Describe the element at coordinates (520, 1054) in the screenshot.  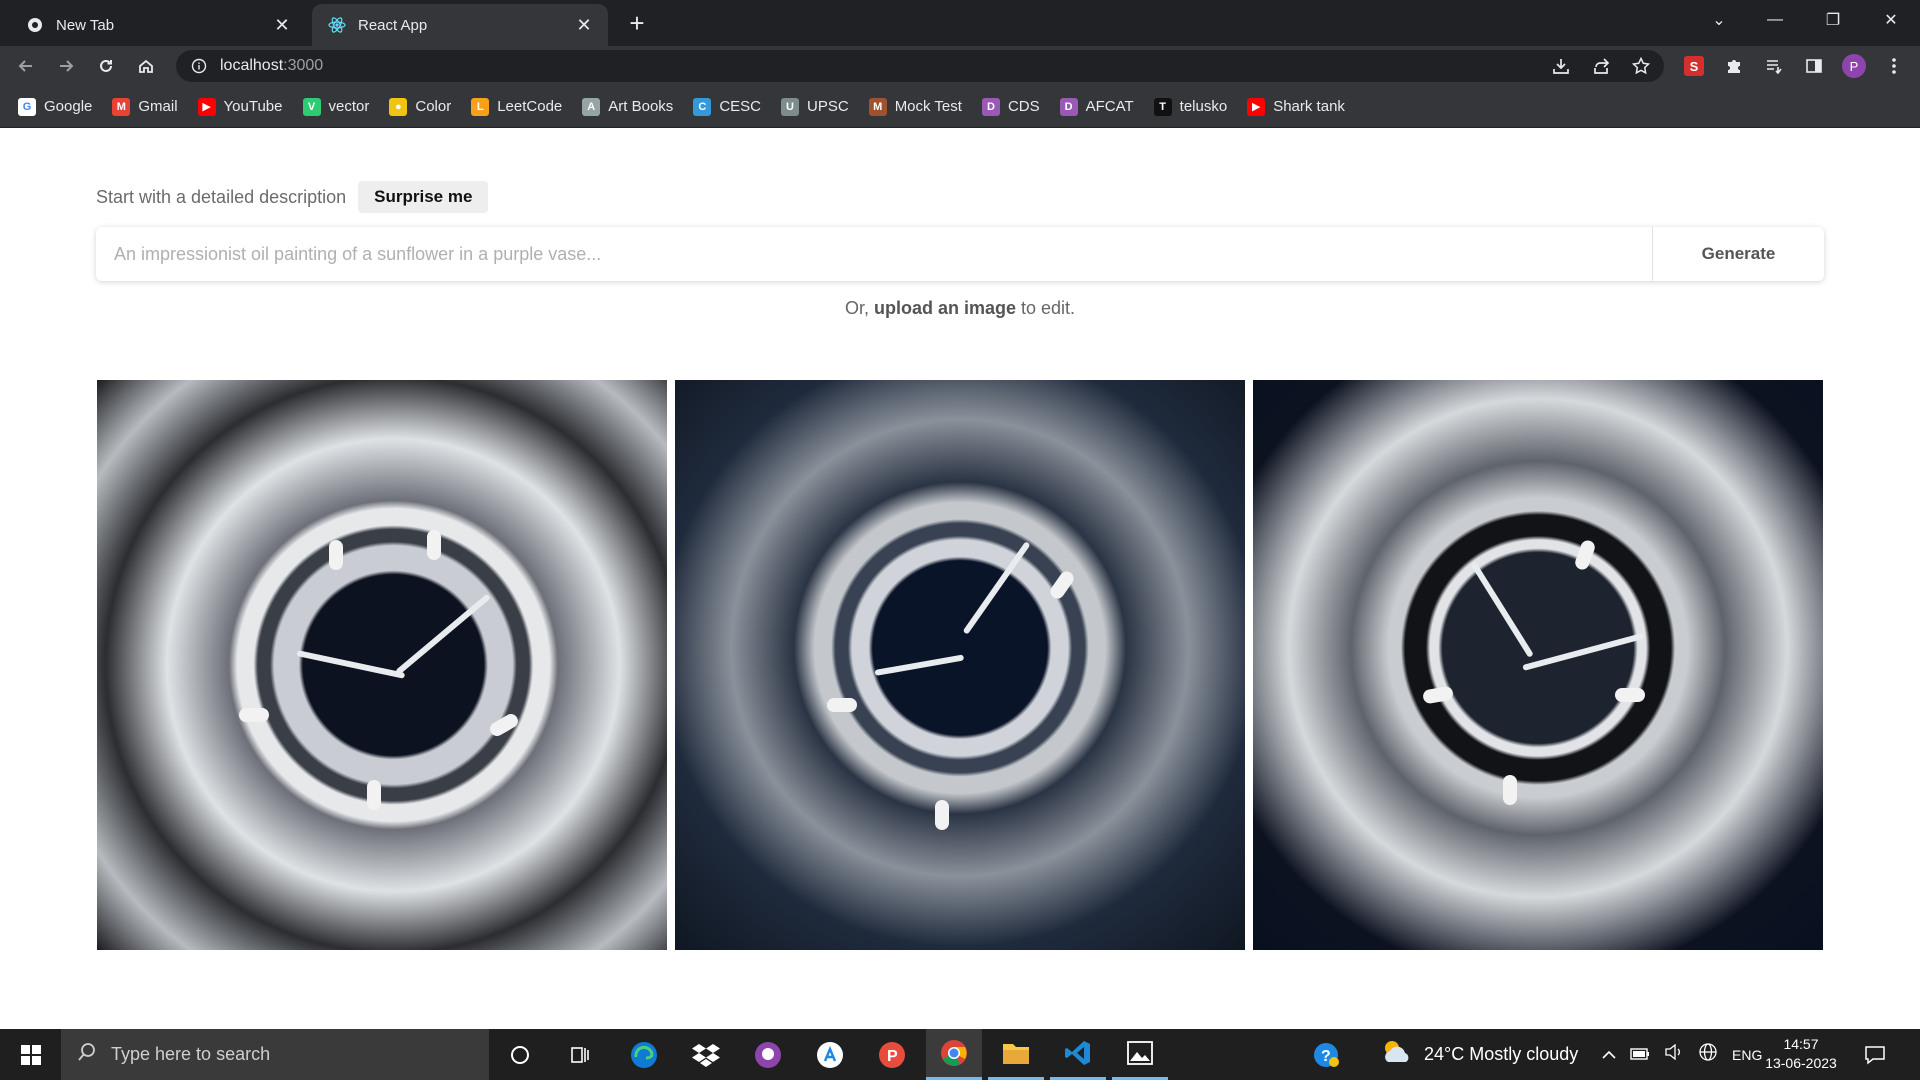
I see `cortana-button` at that location.